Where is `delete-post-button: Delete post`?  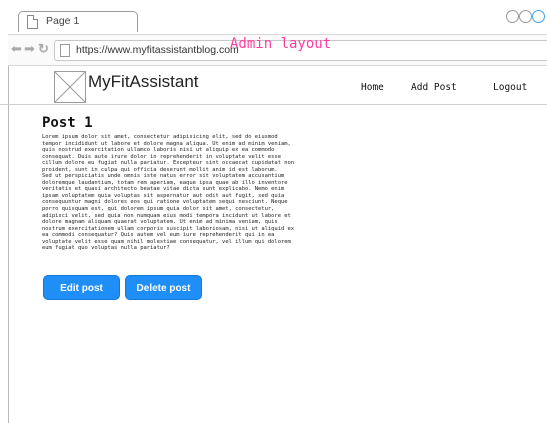 delete-post-button: Delete post is located at coordinates (163, 287).